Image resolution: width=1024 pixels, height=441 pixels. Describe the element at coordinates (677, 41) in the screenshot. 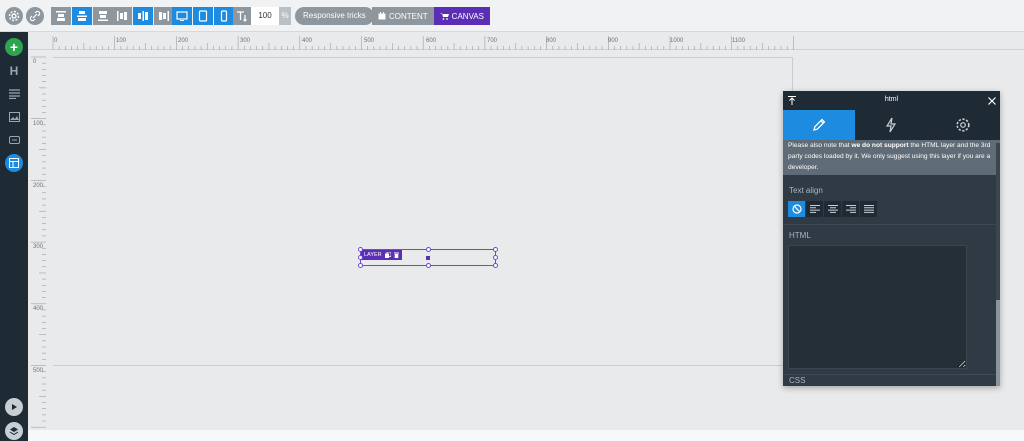

I see `ruler-label: 1000` at that location.